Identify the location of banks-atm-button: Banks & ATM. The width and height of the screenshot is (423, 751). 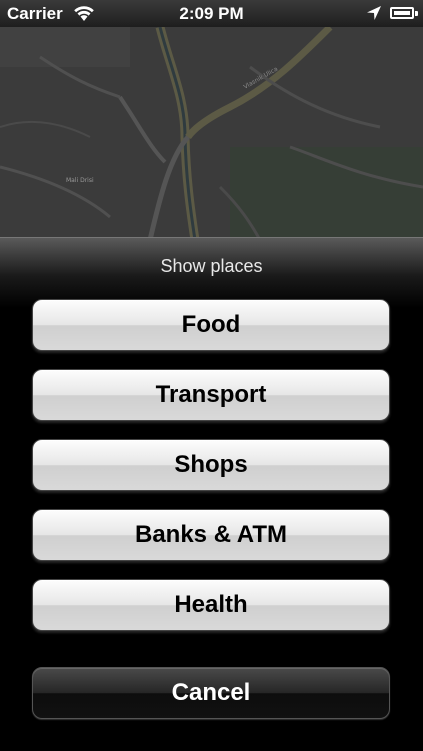
(211, 535).